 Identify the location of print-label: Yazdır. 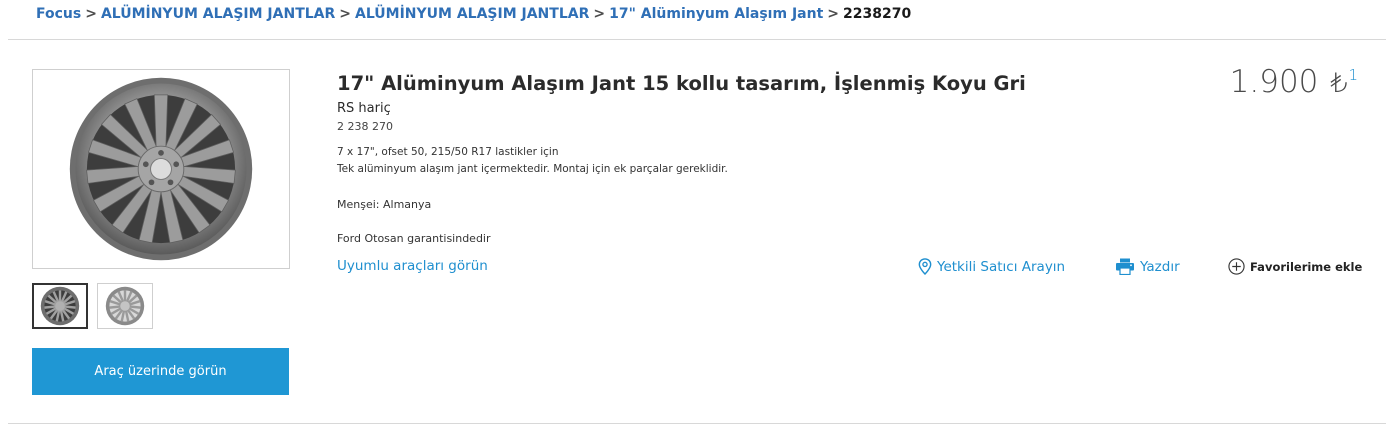
(1160, 266).